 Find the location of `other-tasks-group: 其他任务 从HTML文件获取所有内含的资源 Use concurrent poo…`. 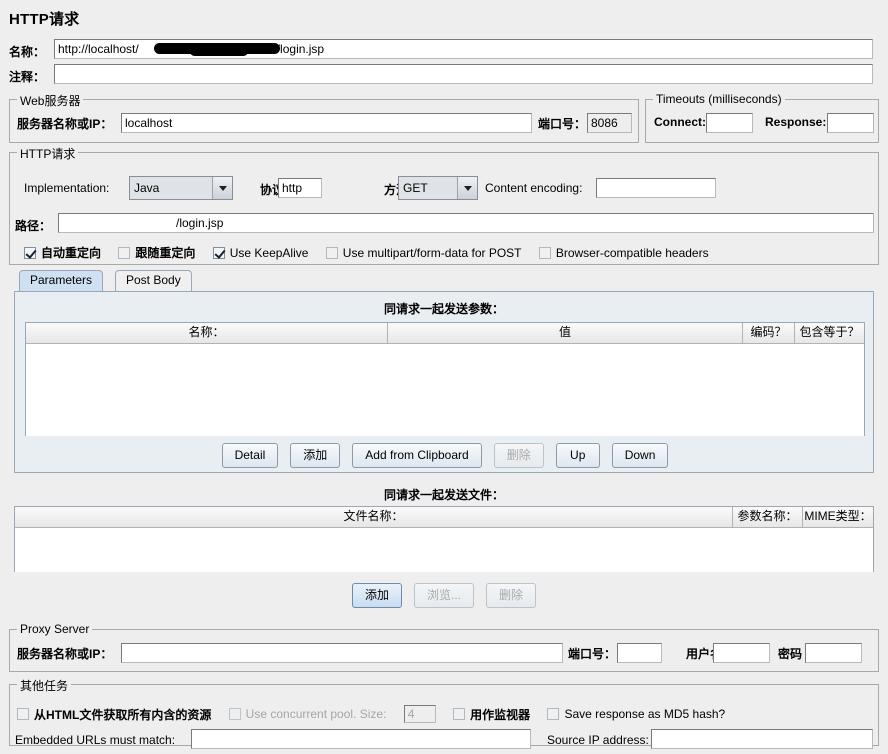

other-tasks-group: 其他任务 从HTML文件获取所有内含的资源 Use concurrent poo… is located at coordinates (444, 713).